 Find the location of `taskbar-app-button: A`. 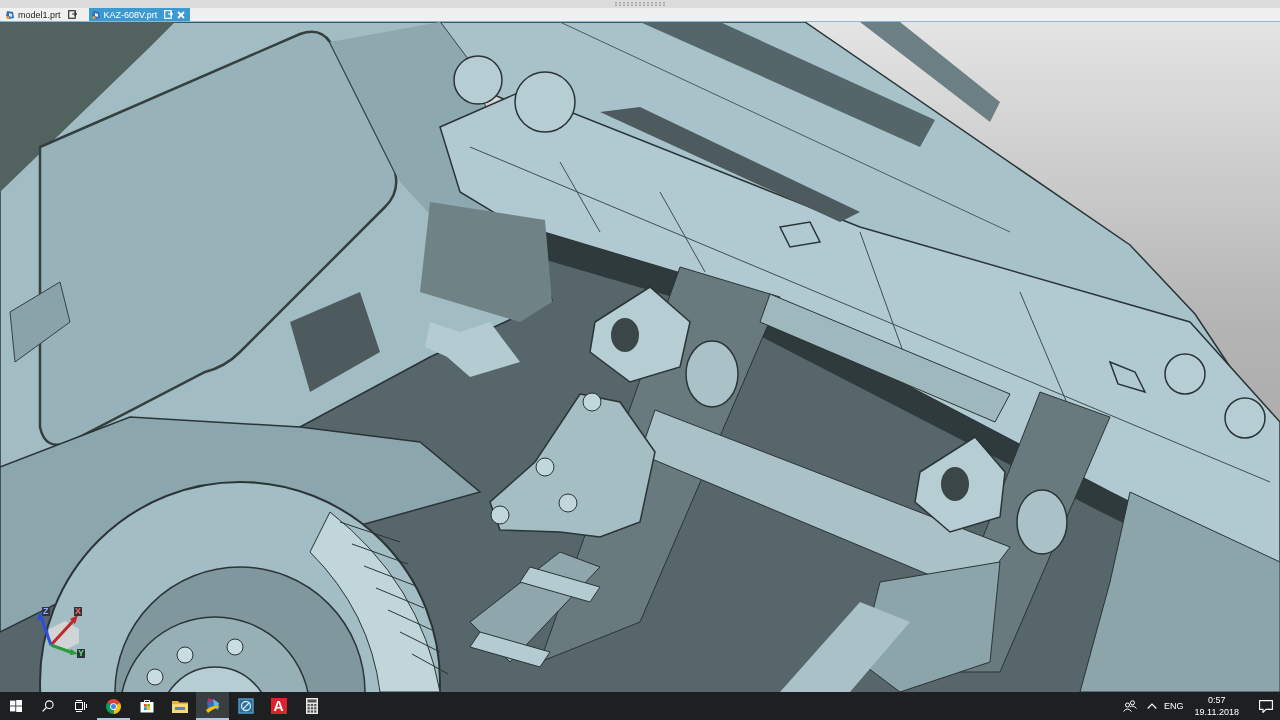

taskbar-app-button: A is located at coordinates (278, 706).